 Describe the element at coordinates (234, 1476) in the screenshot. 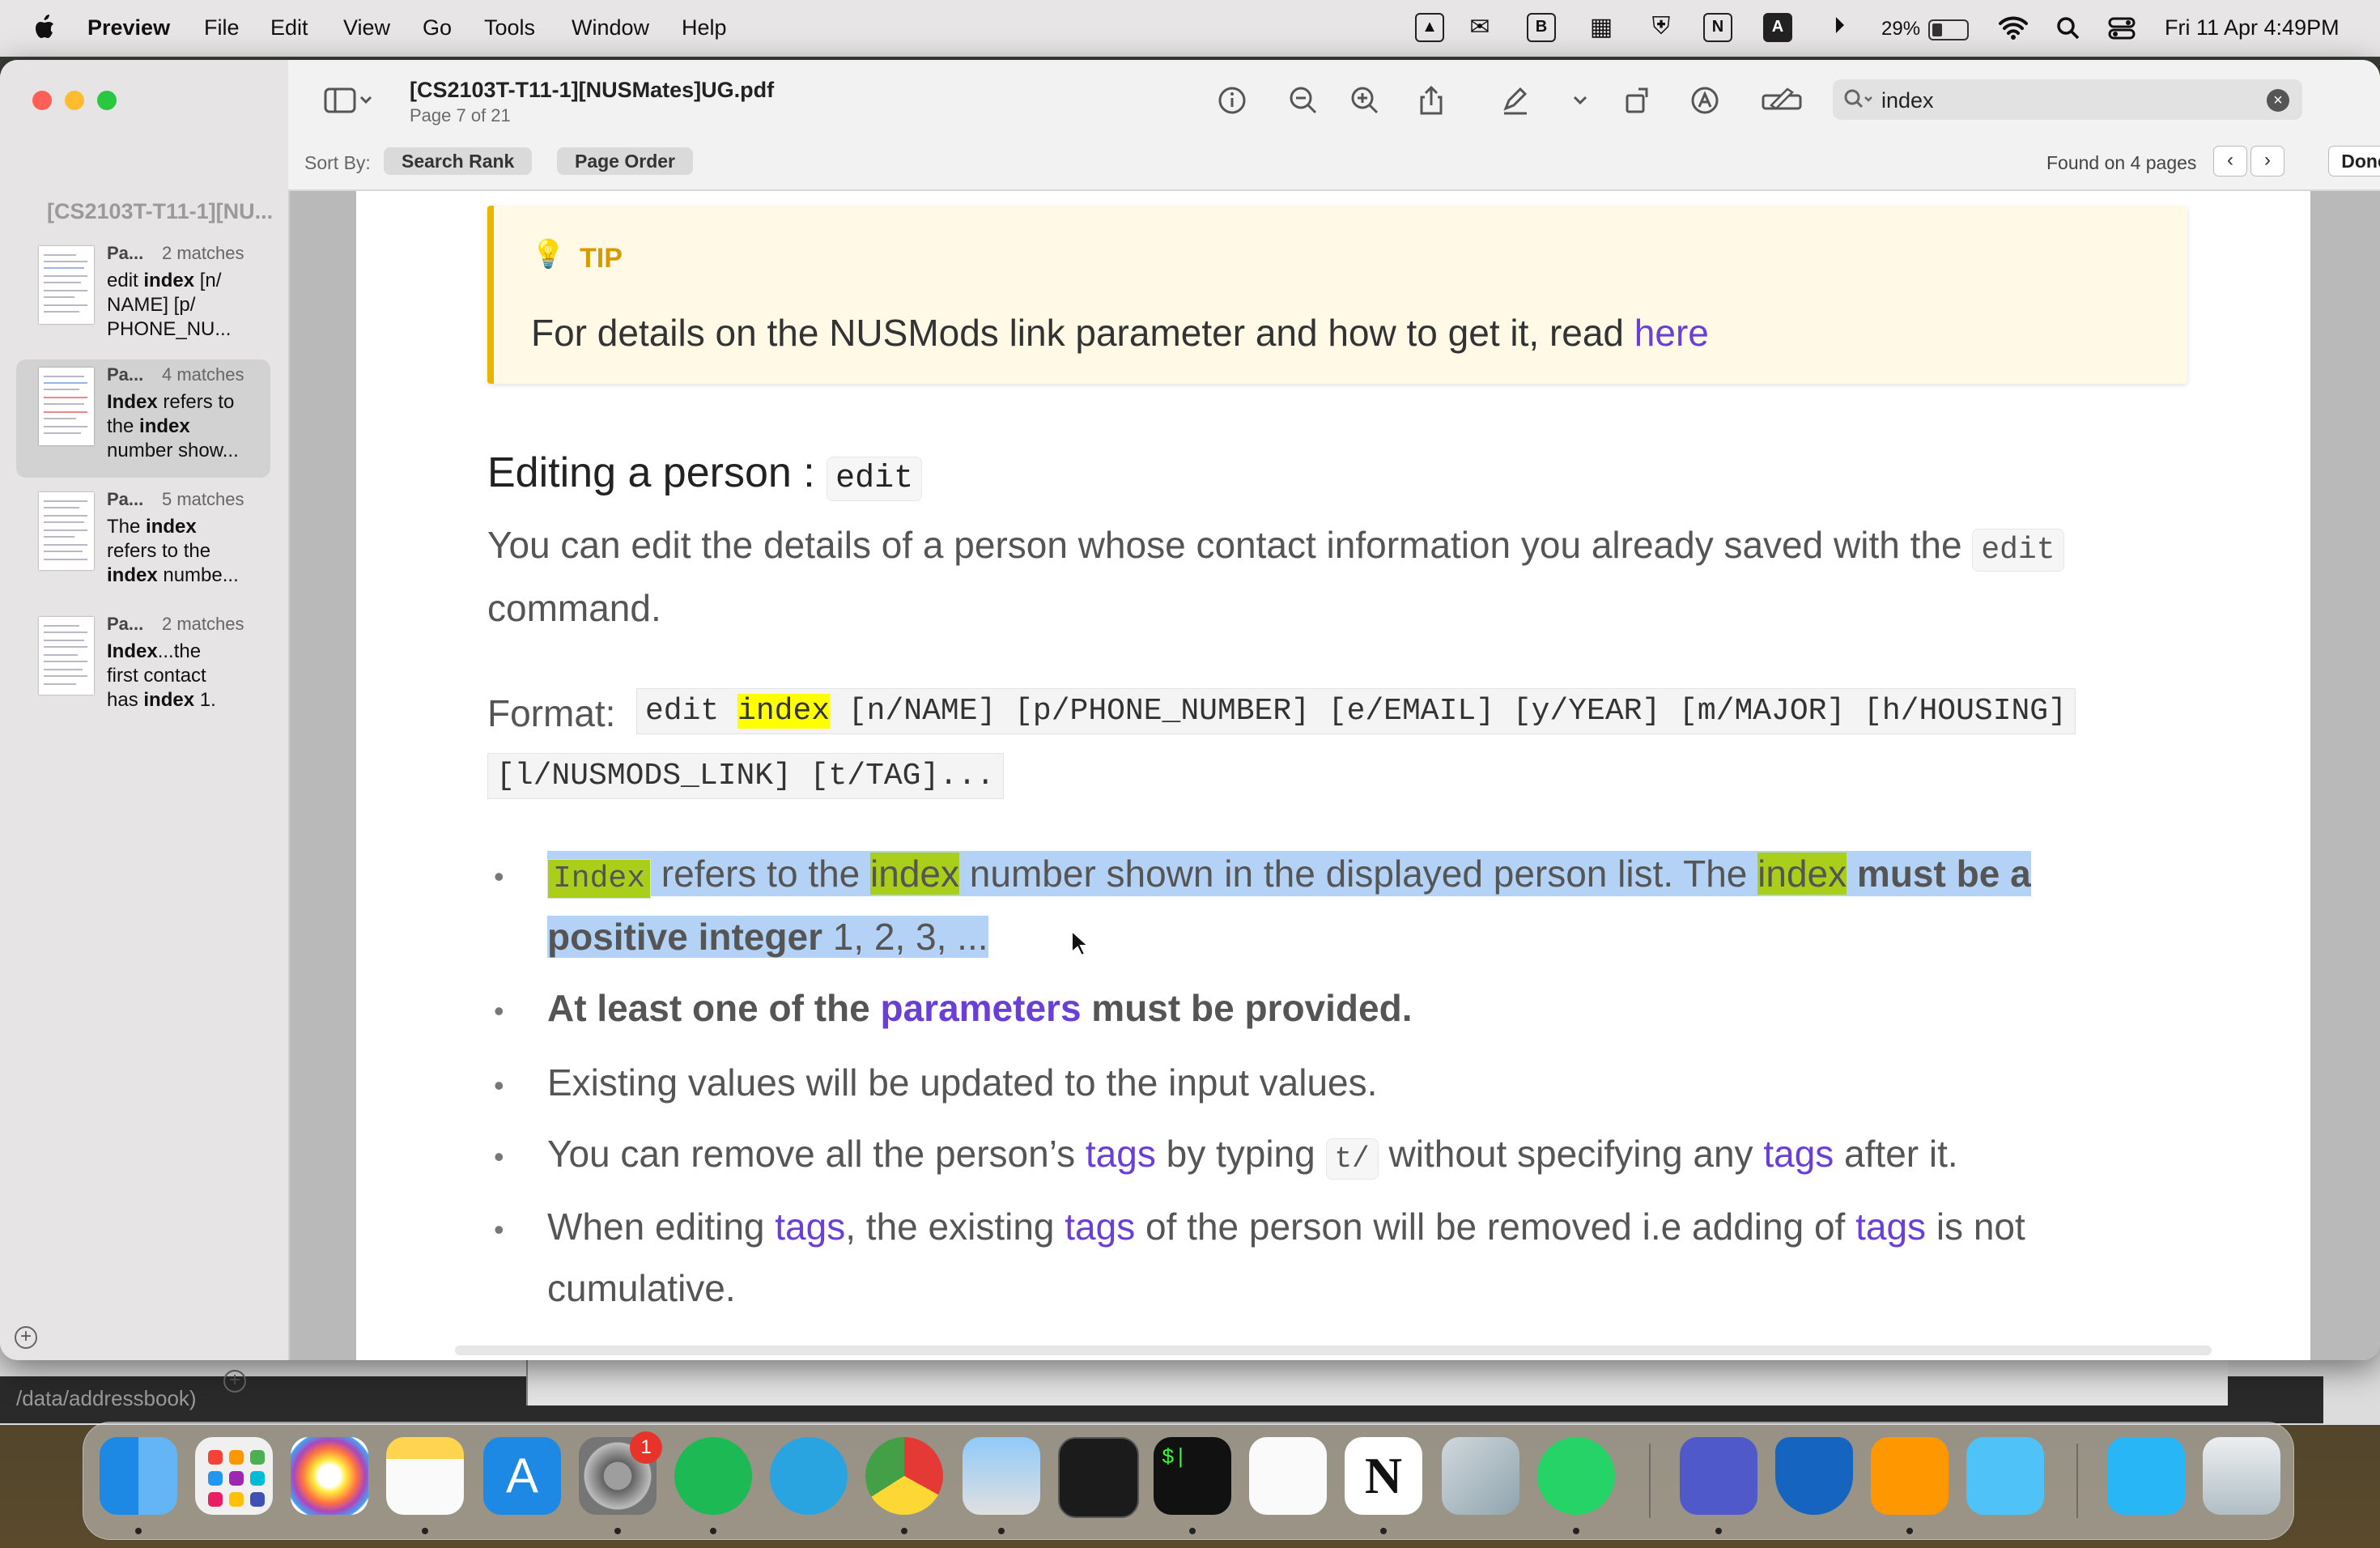

I see `launchpad-icon` at that location.